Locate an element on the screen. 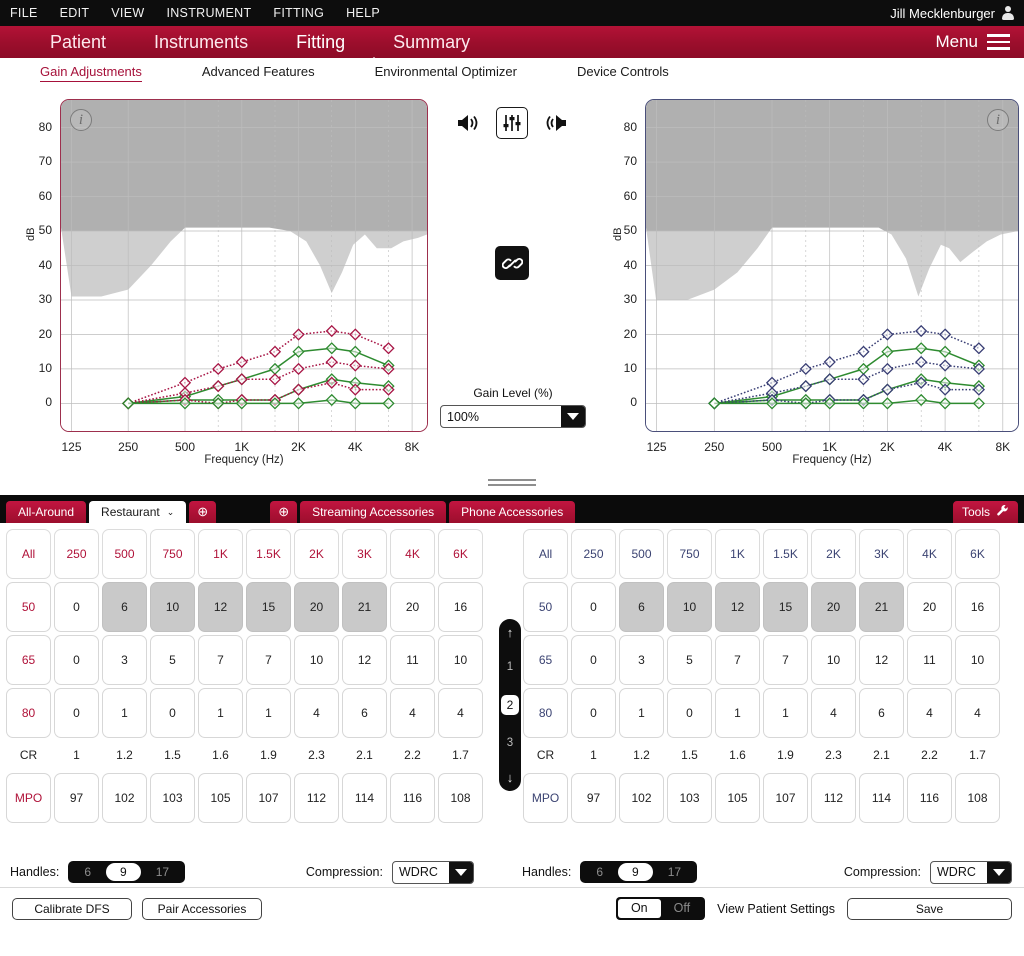 Image resolution: width=1024 pixels, height=956 pixels. right-handles-segmented: 6 9 17 is located at coordinates (639, 872).